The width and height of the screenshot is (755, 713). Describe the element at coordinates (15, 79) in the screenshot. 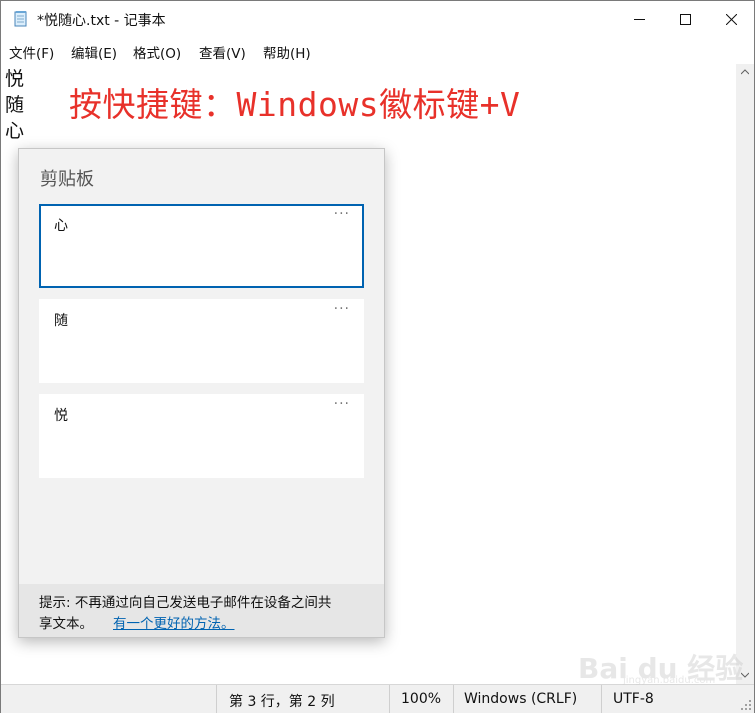

I see `editor-line-1: 悦` at that location.